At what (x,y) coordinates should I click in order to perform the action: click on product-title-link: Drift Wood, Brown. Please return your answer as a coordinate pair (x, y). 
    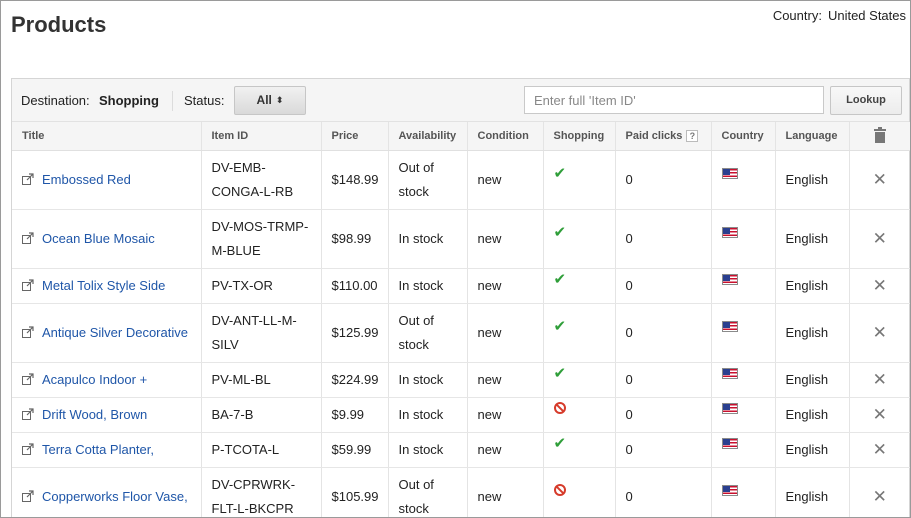
    Looking at the image, I should click on (94, 414).